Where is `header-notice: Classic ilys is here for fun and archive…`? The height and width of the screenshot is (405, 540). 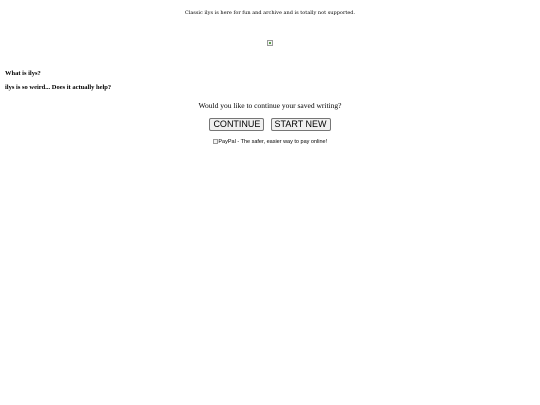
header-notice: Classic ilys is here for fun and archive… is located at coordinates (270, 13).